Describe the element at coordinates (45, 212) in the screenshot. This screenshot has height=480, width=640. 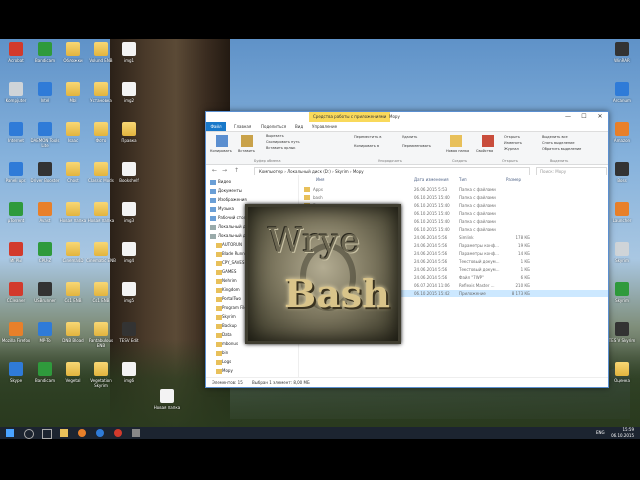
I see `desktop-icon: Avast` at that location.